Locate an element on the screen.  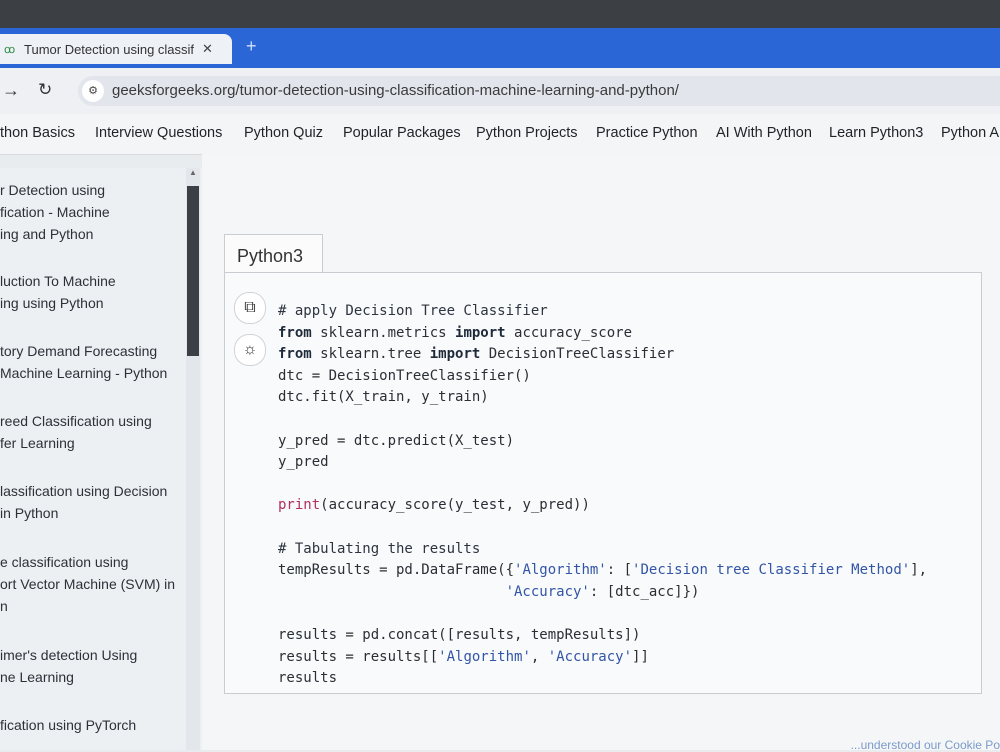
sidebar-item: reed Classification using fer Learning is located at coordinates (76, 432).